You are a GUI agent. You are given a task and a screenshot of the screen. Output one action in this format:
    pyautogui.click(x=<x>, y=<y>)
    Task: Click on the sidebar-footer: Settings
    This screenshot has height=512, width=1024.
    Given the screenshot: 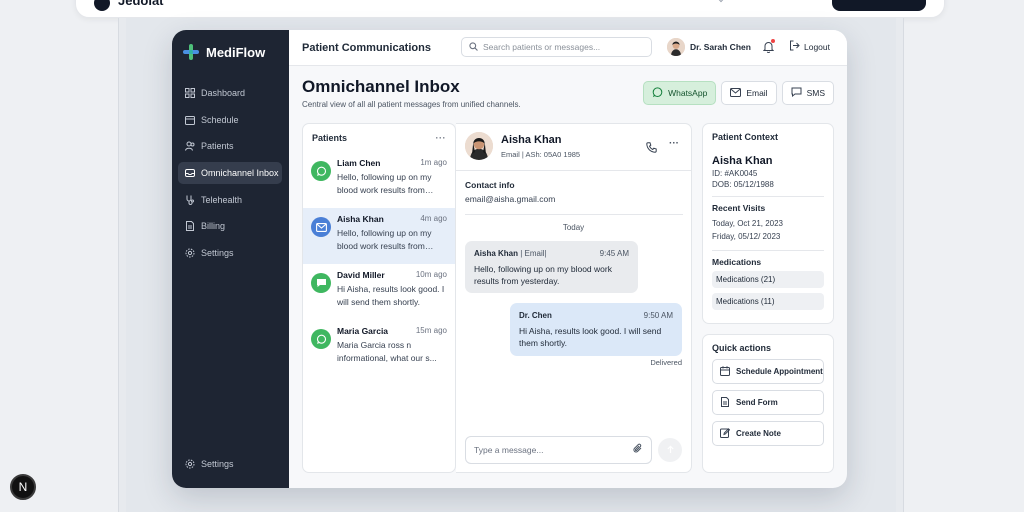 What is the action you would take?
    pyautogui.click(x=230, y=466)
    